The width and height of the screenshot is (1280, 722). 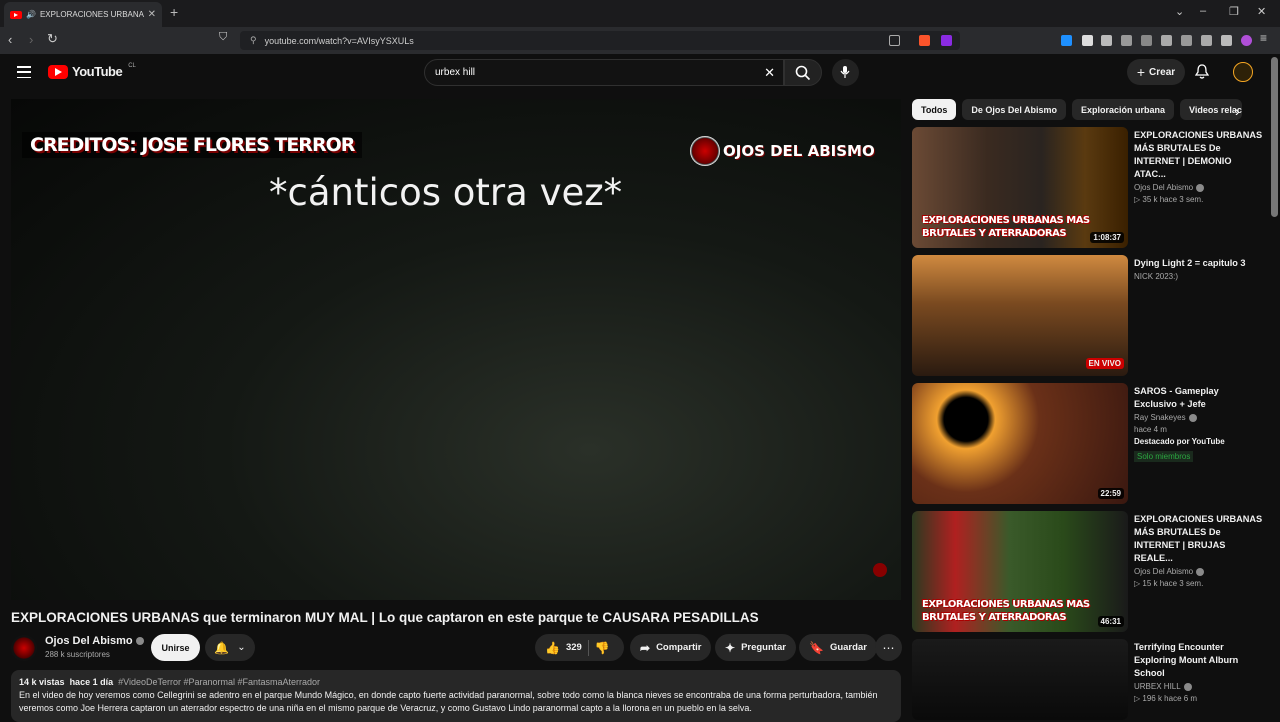 What do you see at coordinates (223, 37) in the screenshot?
I see `bookmark-icon: ⛉` at bounding box center [223, 37].